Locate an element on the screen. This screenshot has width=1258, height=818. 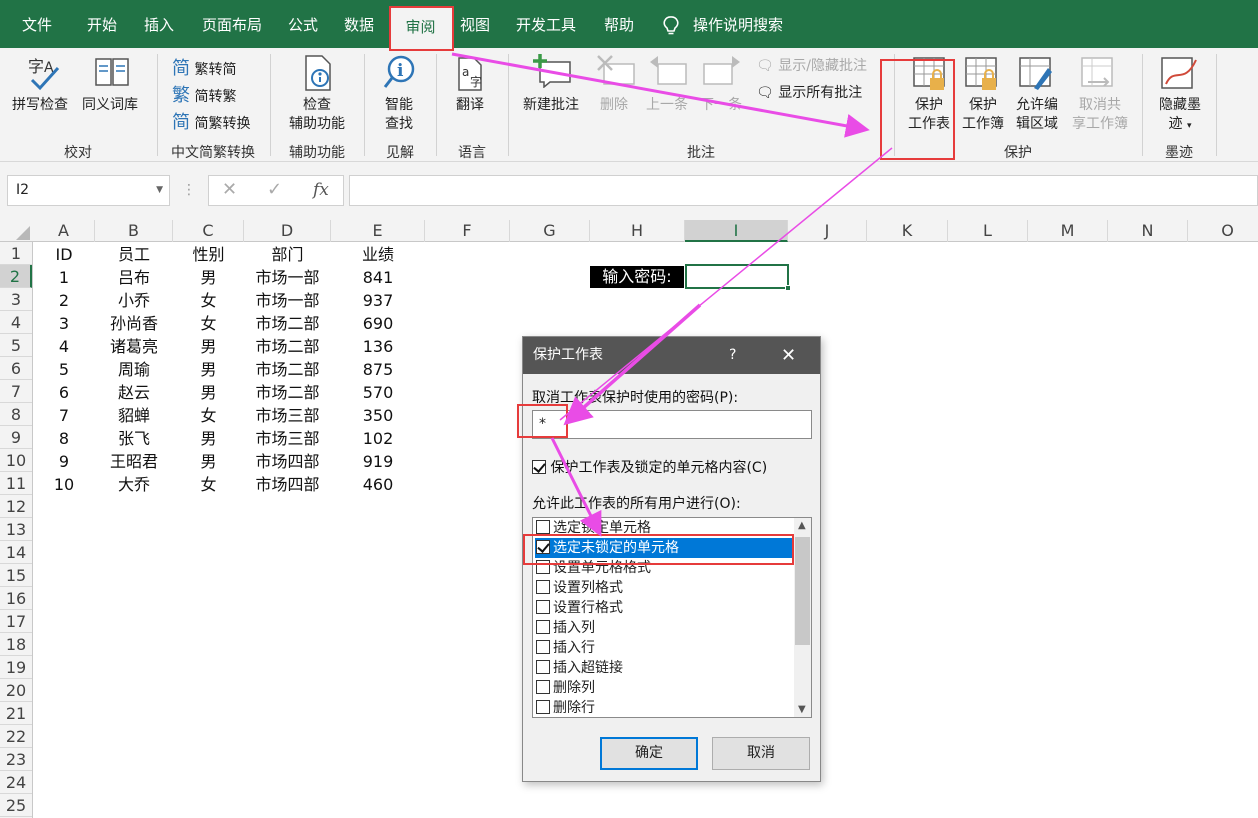
arrow-review-to-protect is located at coordinates (660, 95).